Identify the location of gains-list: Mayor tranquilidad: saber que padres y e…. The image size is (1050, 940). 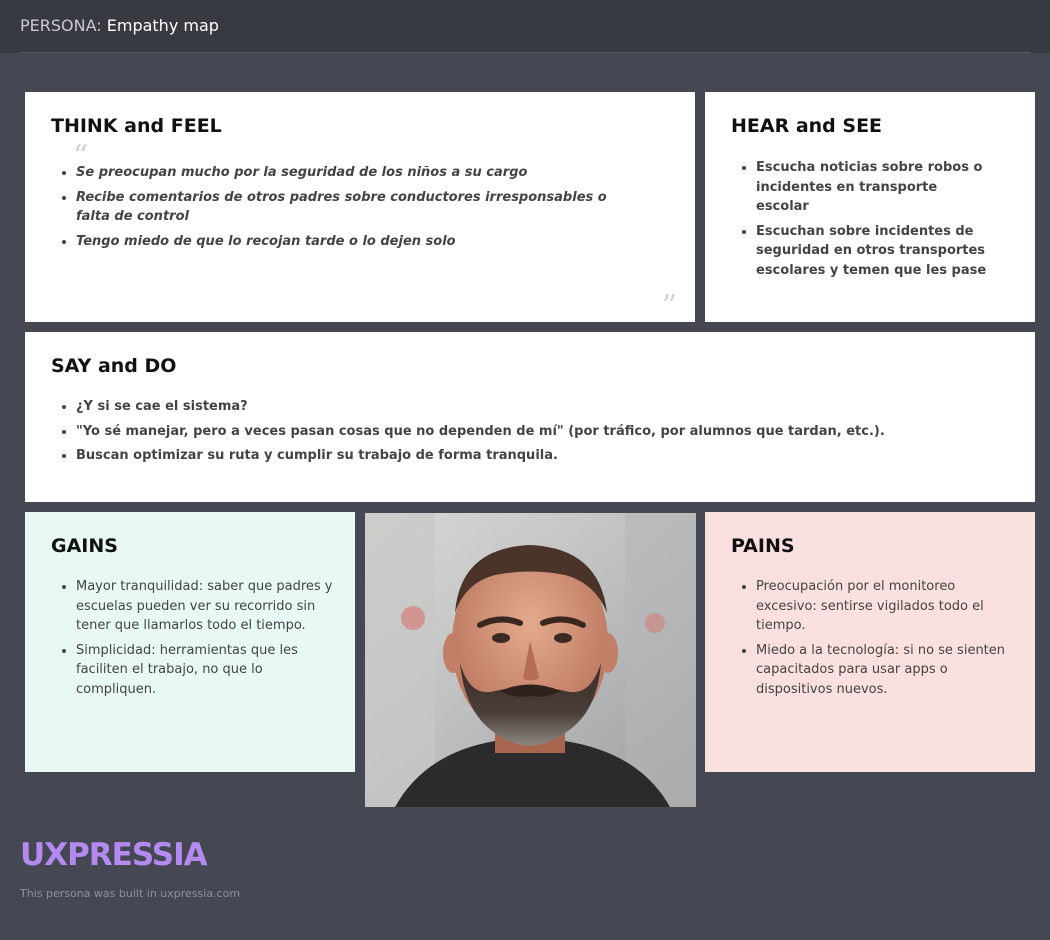
(204, 640).